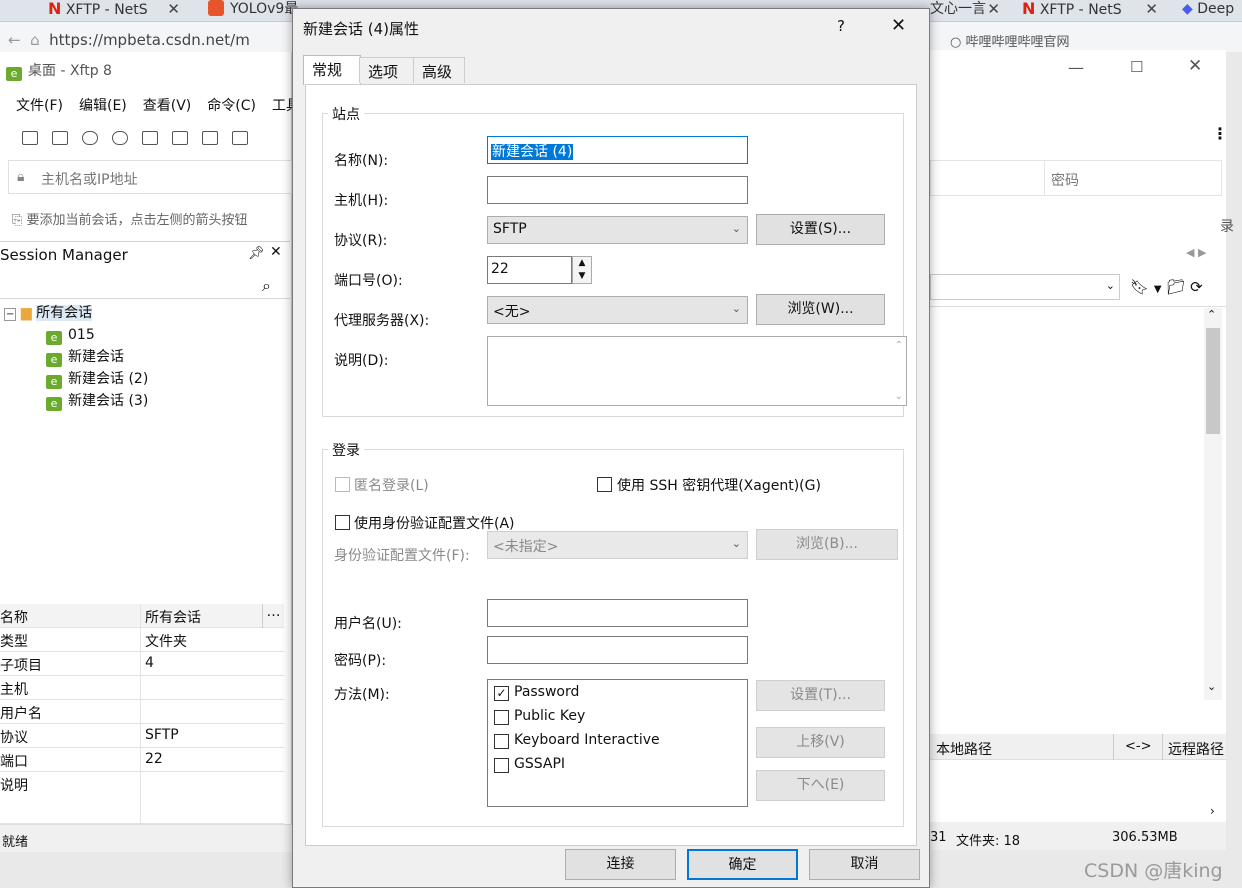  Describe the element at coordinates (54, 382) in the screenshot. I see `session-icon: e` at that location.